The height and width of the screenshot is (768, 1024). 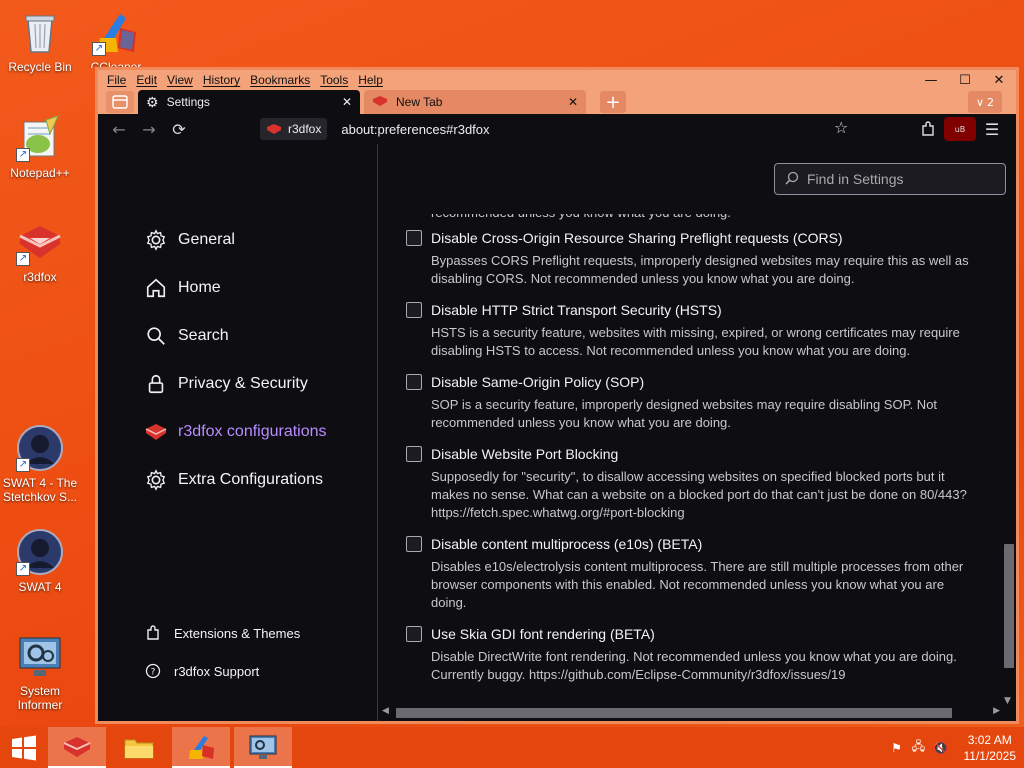 I want to click on menu-edit: Edit, so click(x=146, y=80).